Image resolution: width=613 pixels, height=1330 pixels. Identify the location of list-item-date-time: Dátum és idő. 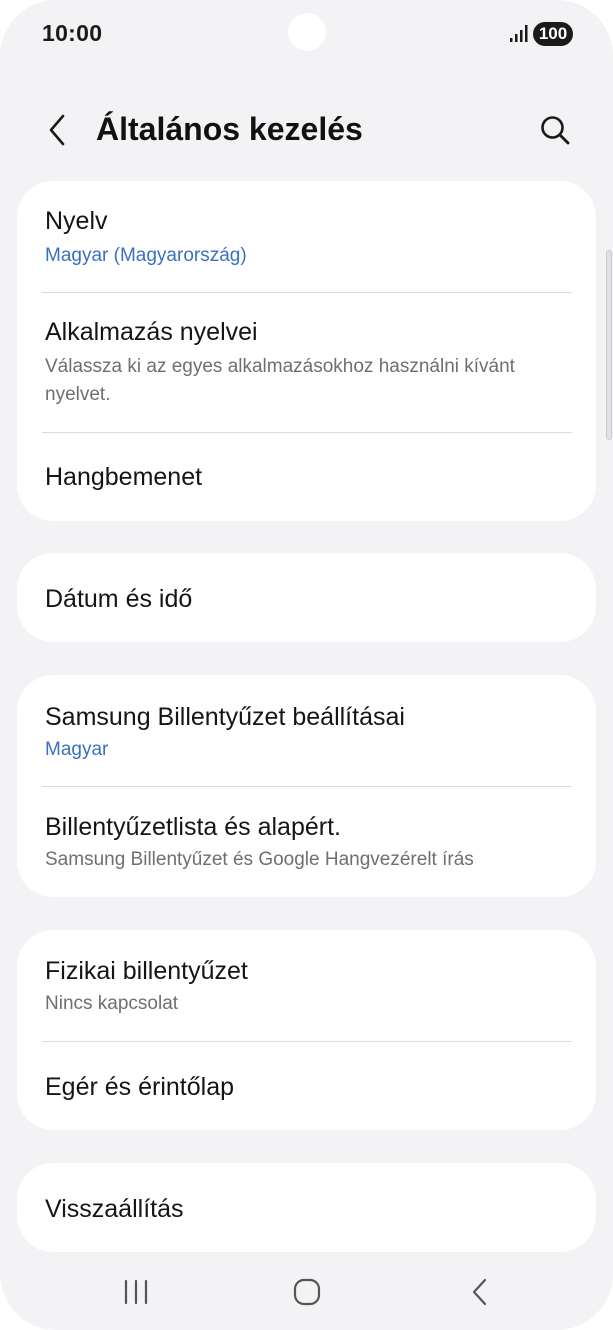
(306, 597).